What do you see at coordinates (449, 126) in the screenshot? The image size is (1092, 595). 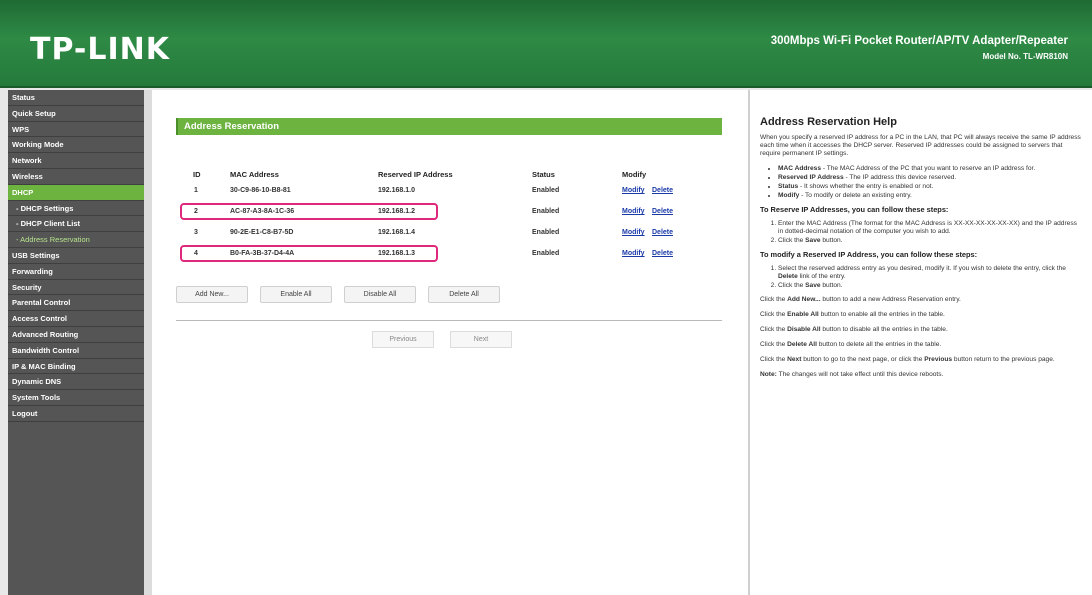 I see `section-title: Address Reservation` at bounding box center [449, 126].